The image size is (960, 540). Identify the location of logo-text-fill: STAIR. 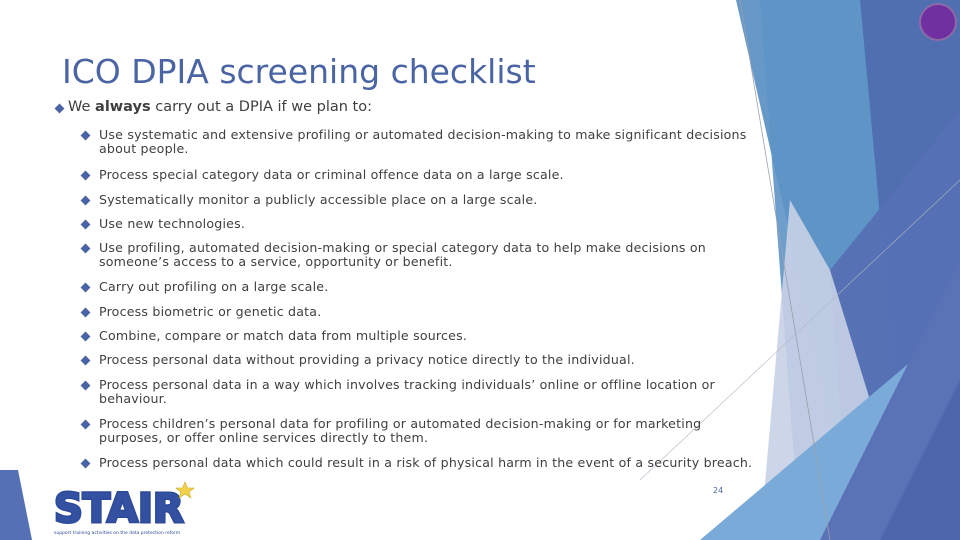
(119, 509).